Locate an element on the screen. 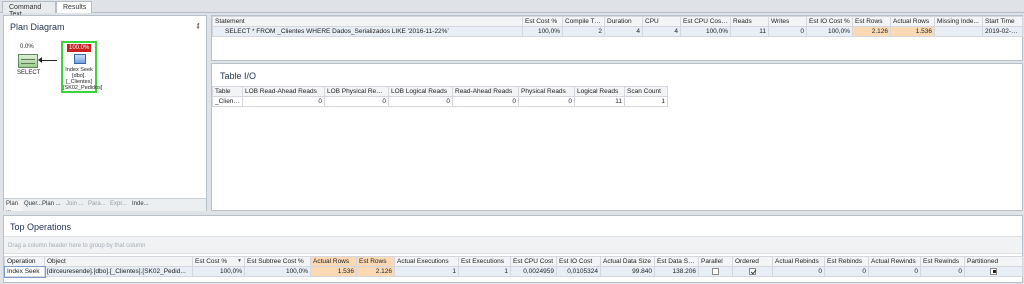  col-est-rebinds: Est Rebinds is located at coordinates (846, 261).